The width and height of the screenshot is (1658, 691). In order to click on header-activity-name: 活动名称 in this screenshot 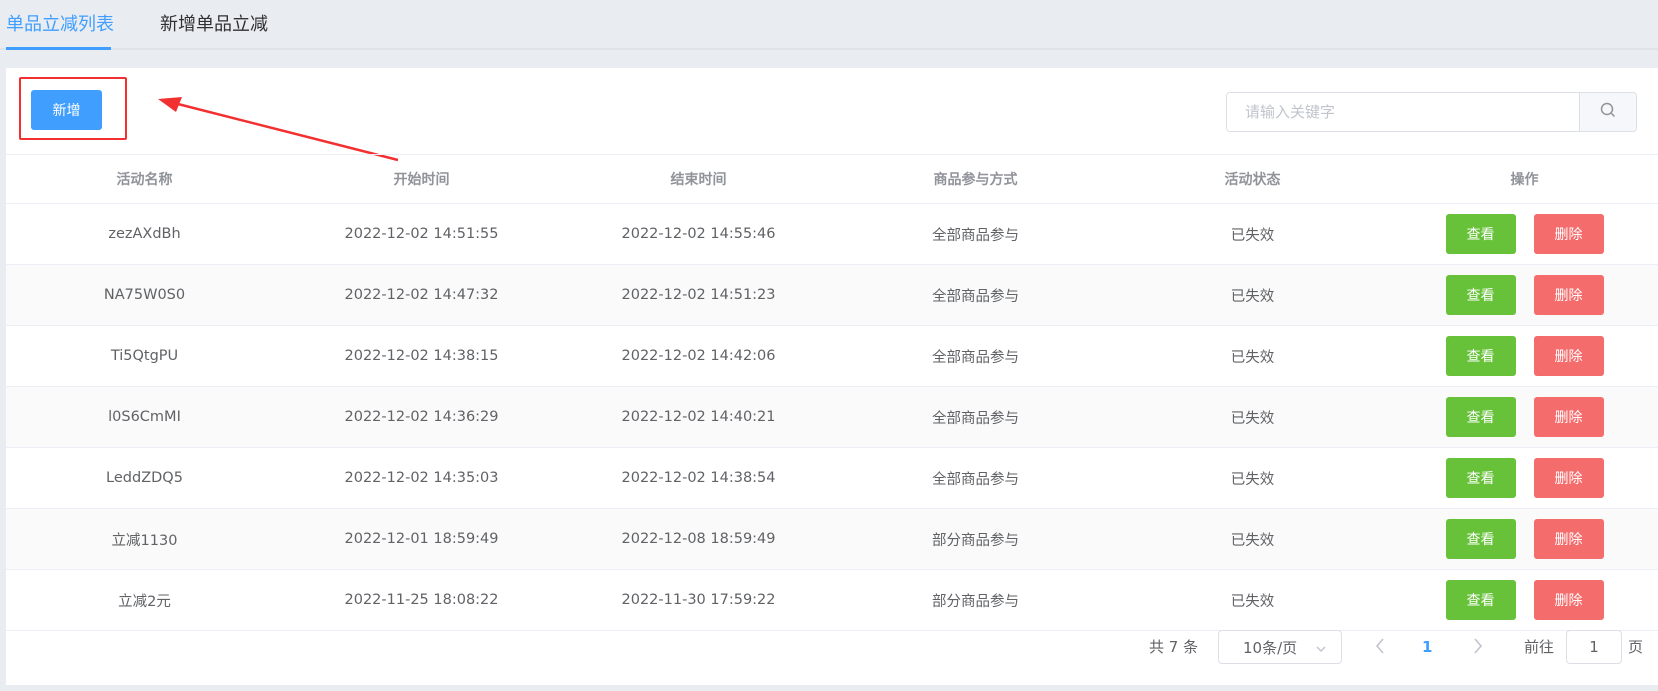, I will do `click(144, 180)`.